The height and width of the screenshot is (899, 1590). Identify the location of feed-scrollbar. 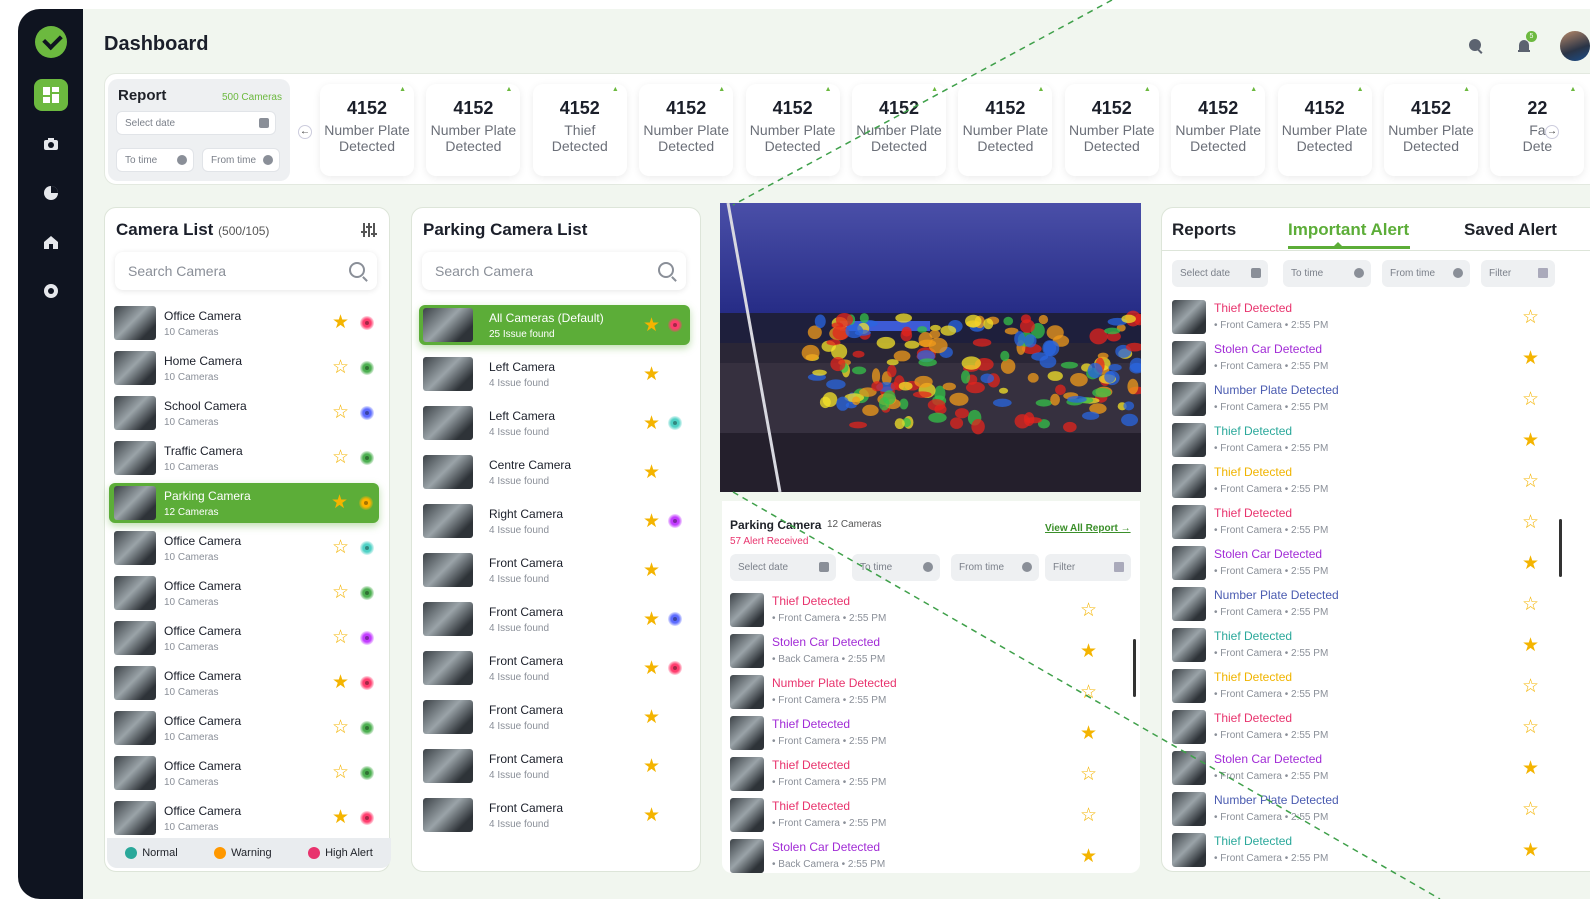
(1134, 668).